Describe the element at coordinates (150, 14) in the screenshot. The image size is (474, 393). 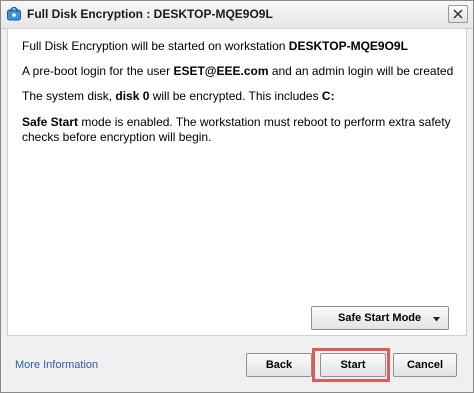
I see `window-title: Full Disk Encryption : DESKTOP-MQE9O9L` at that location.